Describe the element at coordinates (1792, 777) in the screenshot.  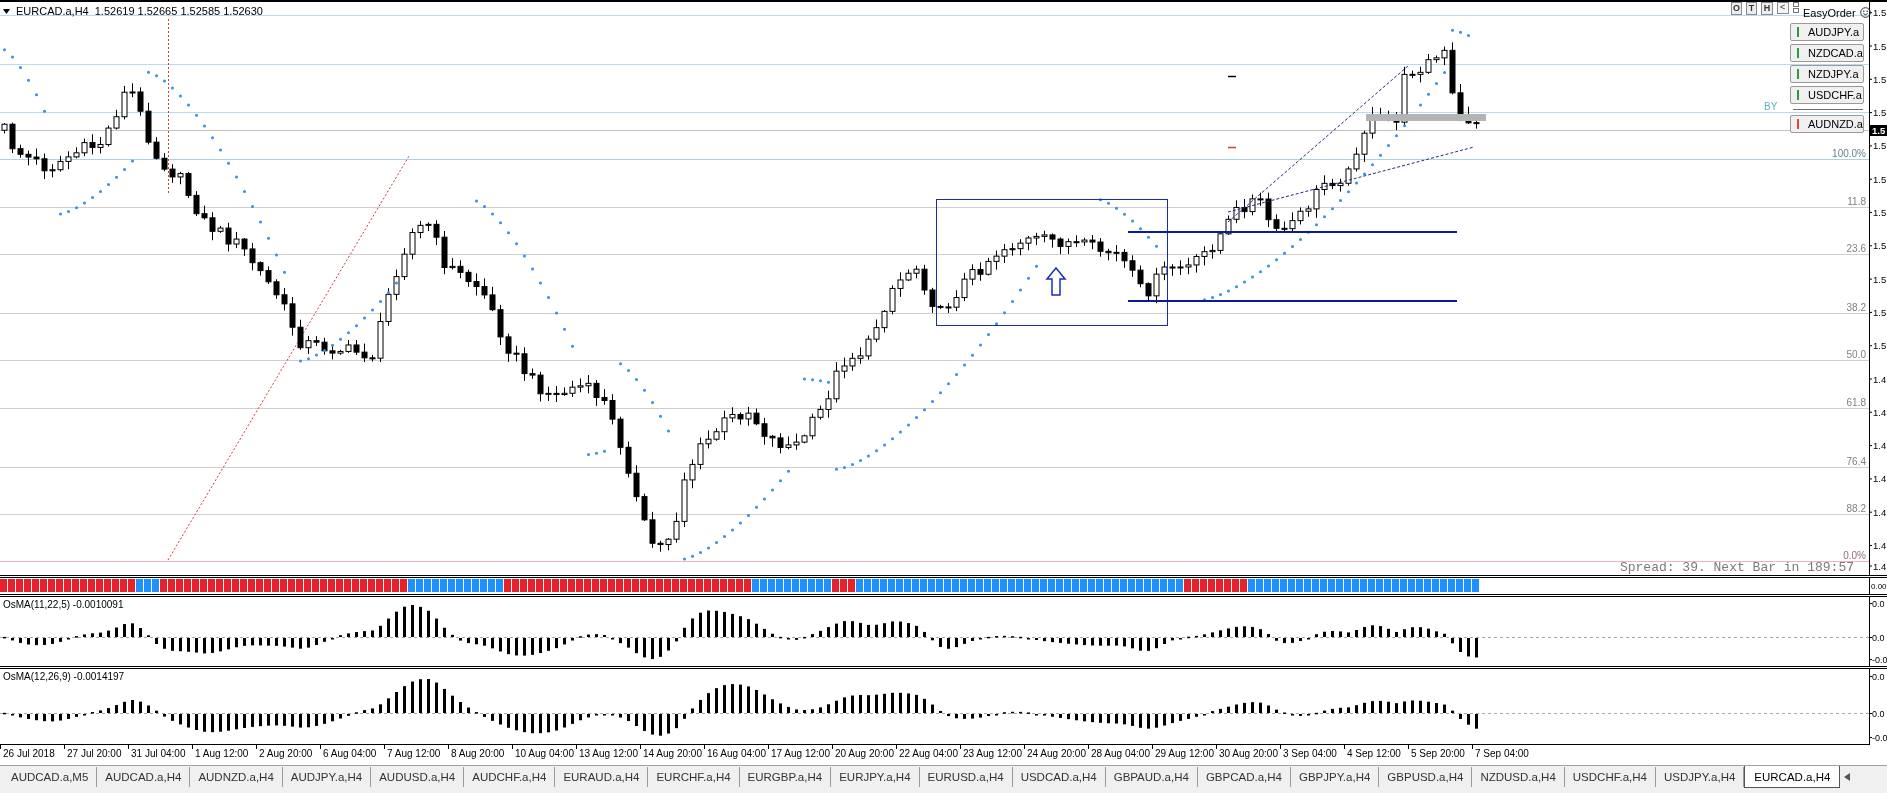
I see `chart-tab: EURCAD.a,H4` at that location.